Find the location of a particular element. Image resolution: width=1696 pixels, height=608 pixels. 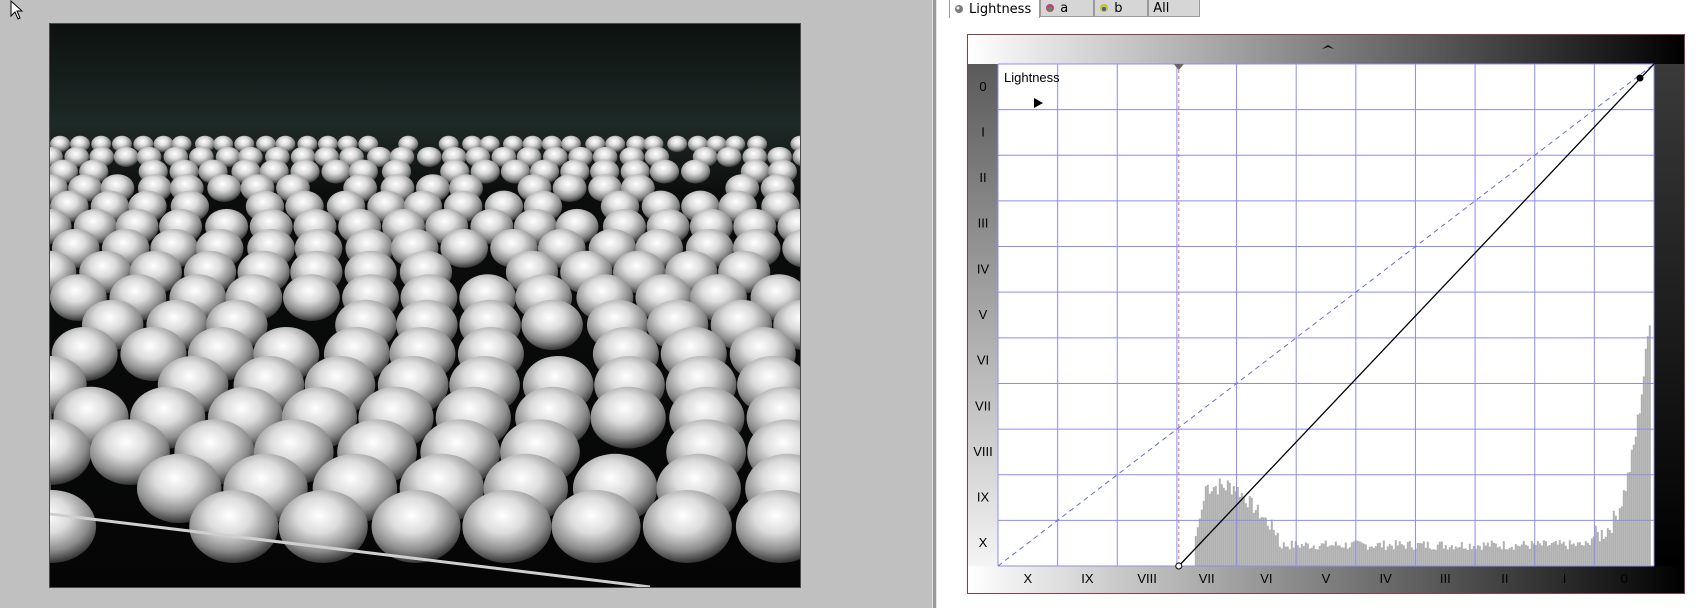

tab-b: b is located at coordinates (1121, 8).